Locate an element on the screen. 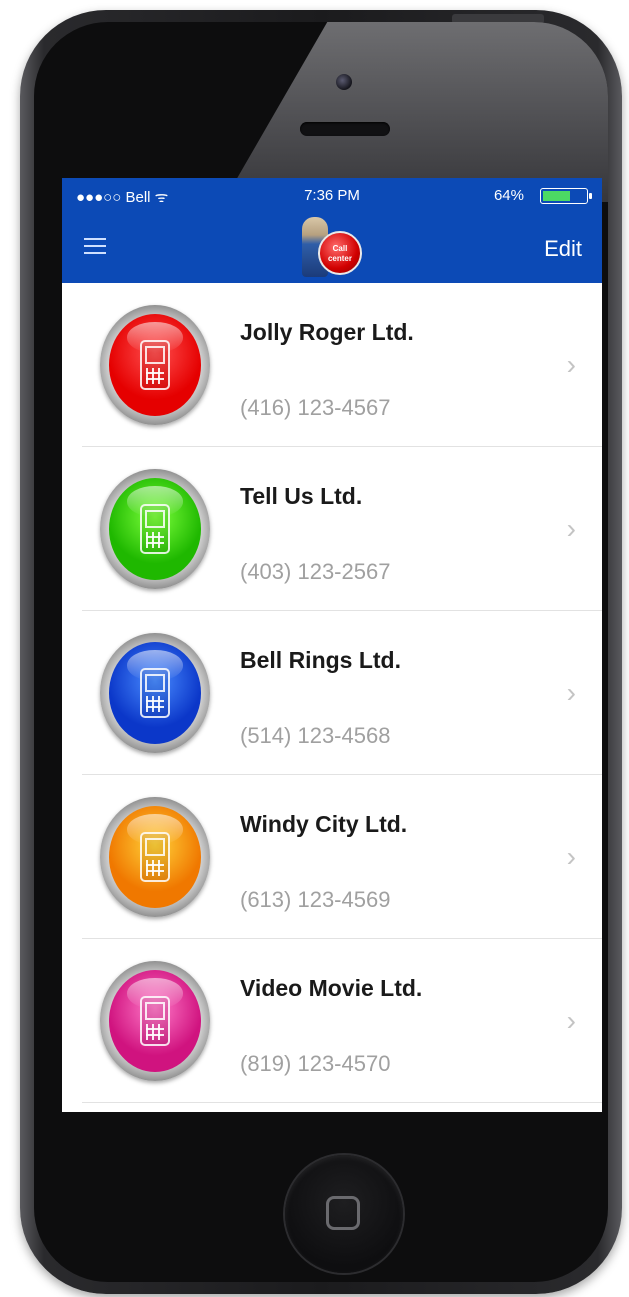 Image resolution: width=629 pixels, height=1297 pixels. status-bar: ●●●○○ Bell ᯤ 7:36 PM 64% is located at coordinates (332, 196).